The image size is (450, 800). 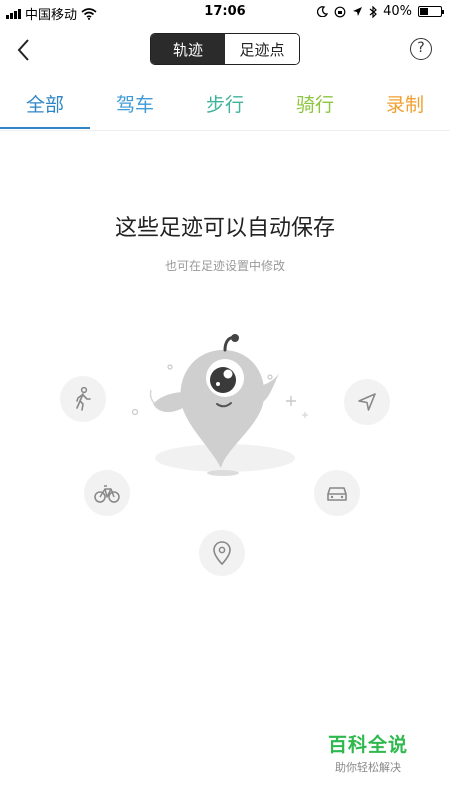 What do you see at coordinates (45, 128) in the screenshot?
I see `active-tab-indicator` at bounding box center [45, 128].